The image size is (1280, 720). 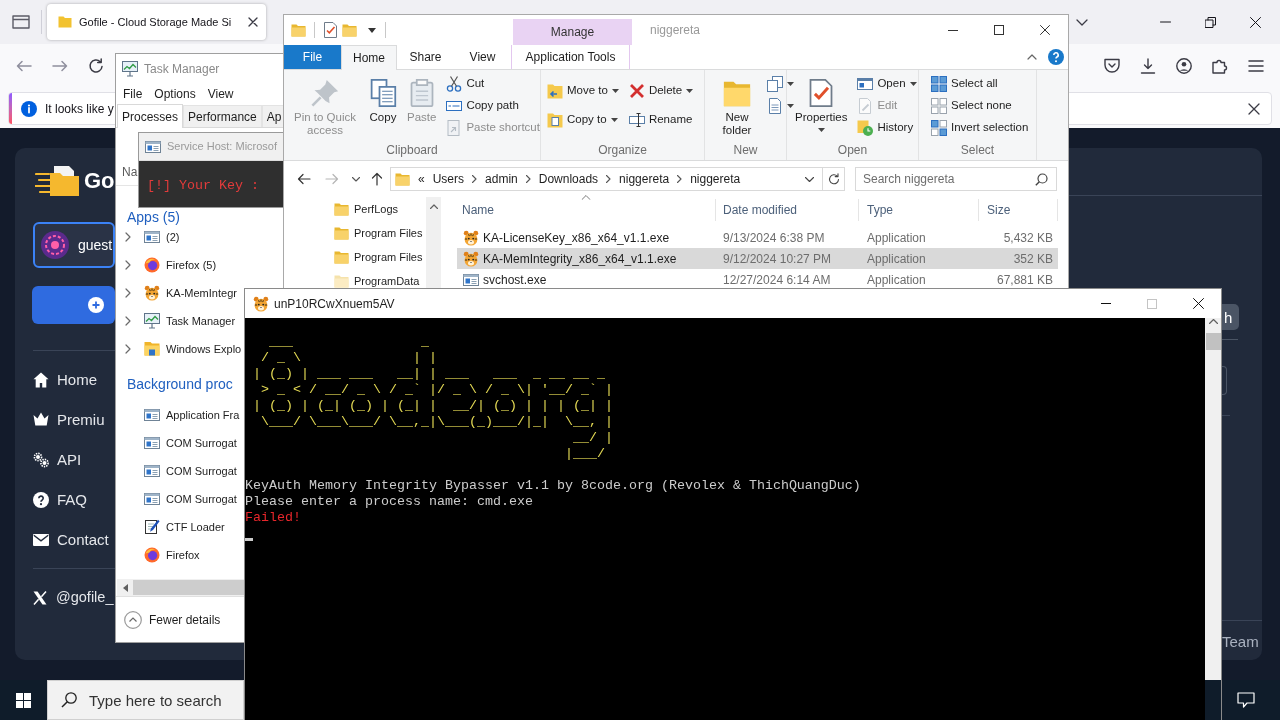 What do you see at coordinates (1210, 22) in the screenshot?
I see `restore-icon` at bounding box center [1210, 22].